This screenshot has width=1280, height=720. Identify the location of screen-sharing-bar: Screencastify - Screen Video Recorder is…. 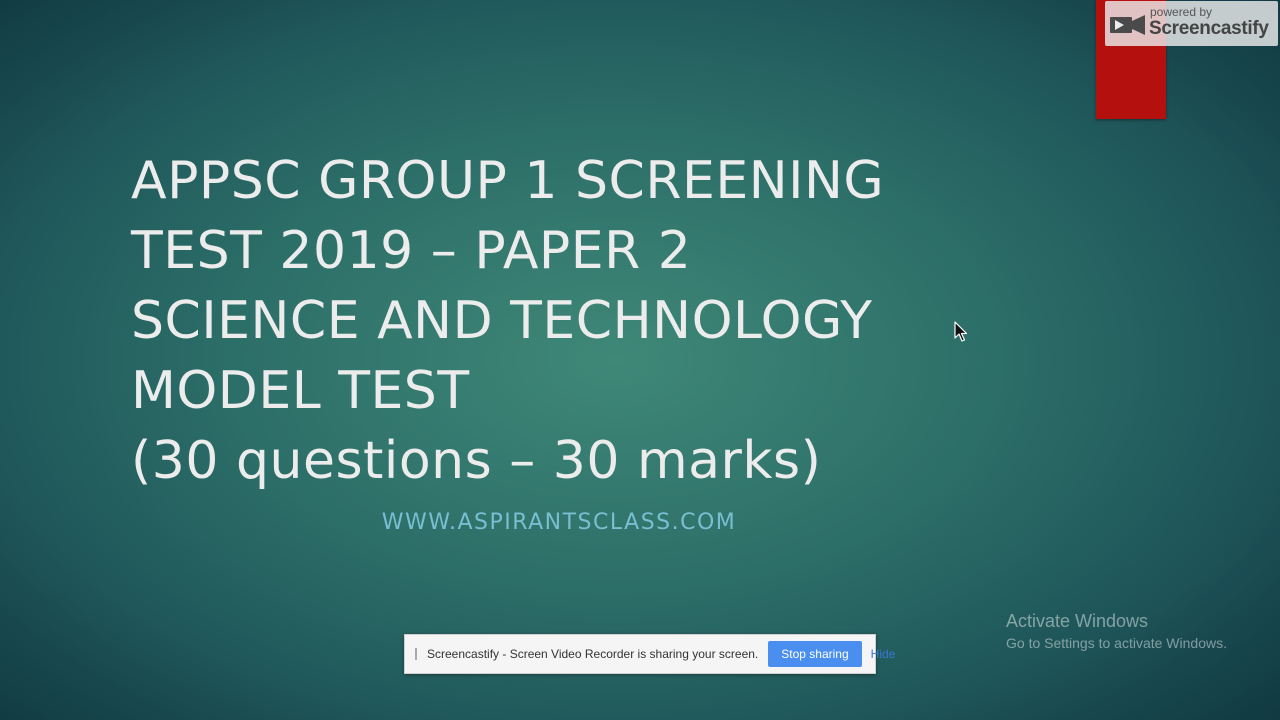
(649, 654).